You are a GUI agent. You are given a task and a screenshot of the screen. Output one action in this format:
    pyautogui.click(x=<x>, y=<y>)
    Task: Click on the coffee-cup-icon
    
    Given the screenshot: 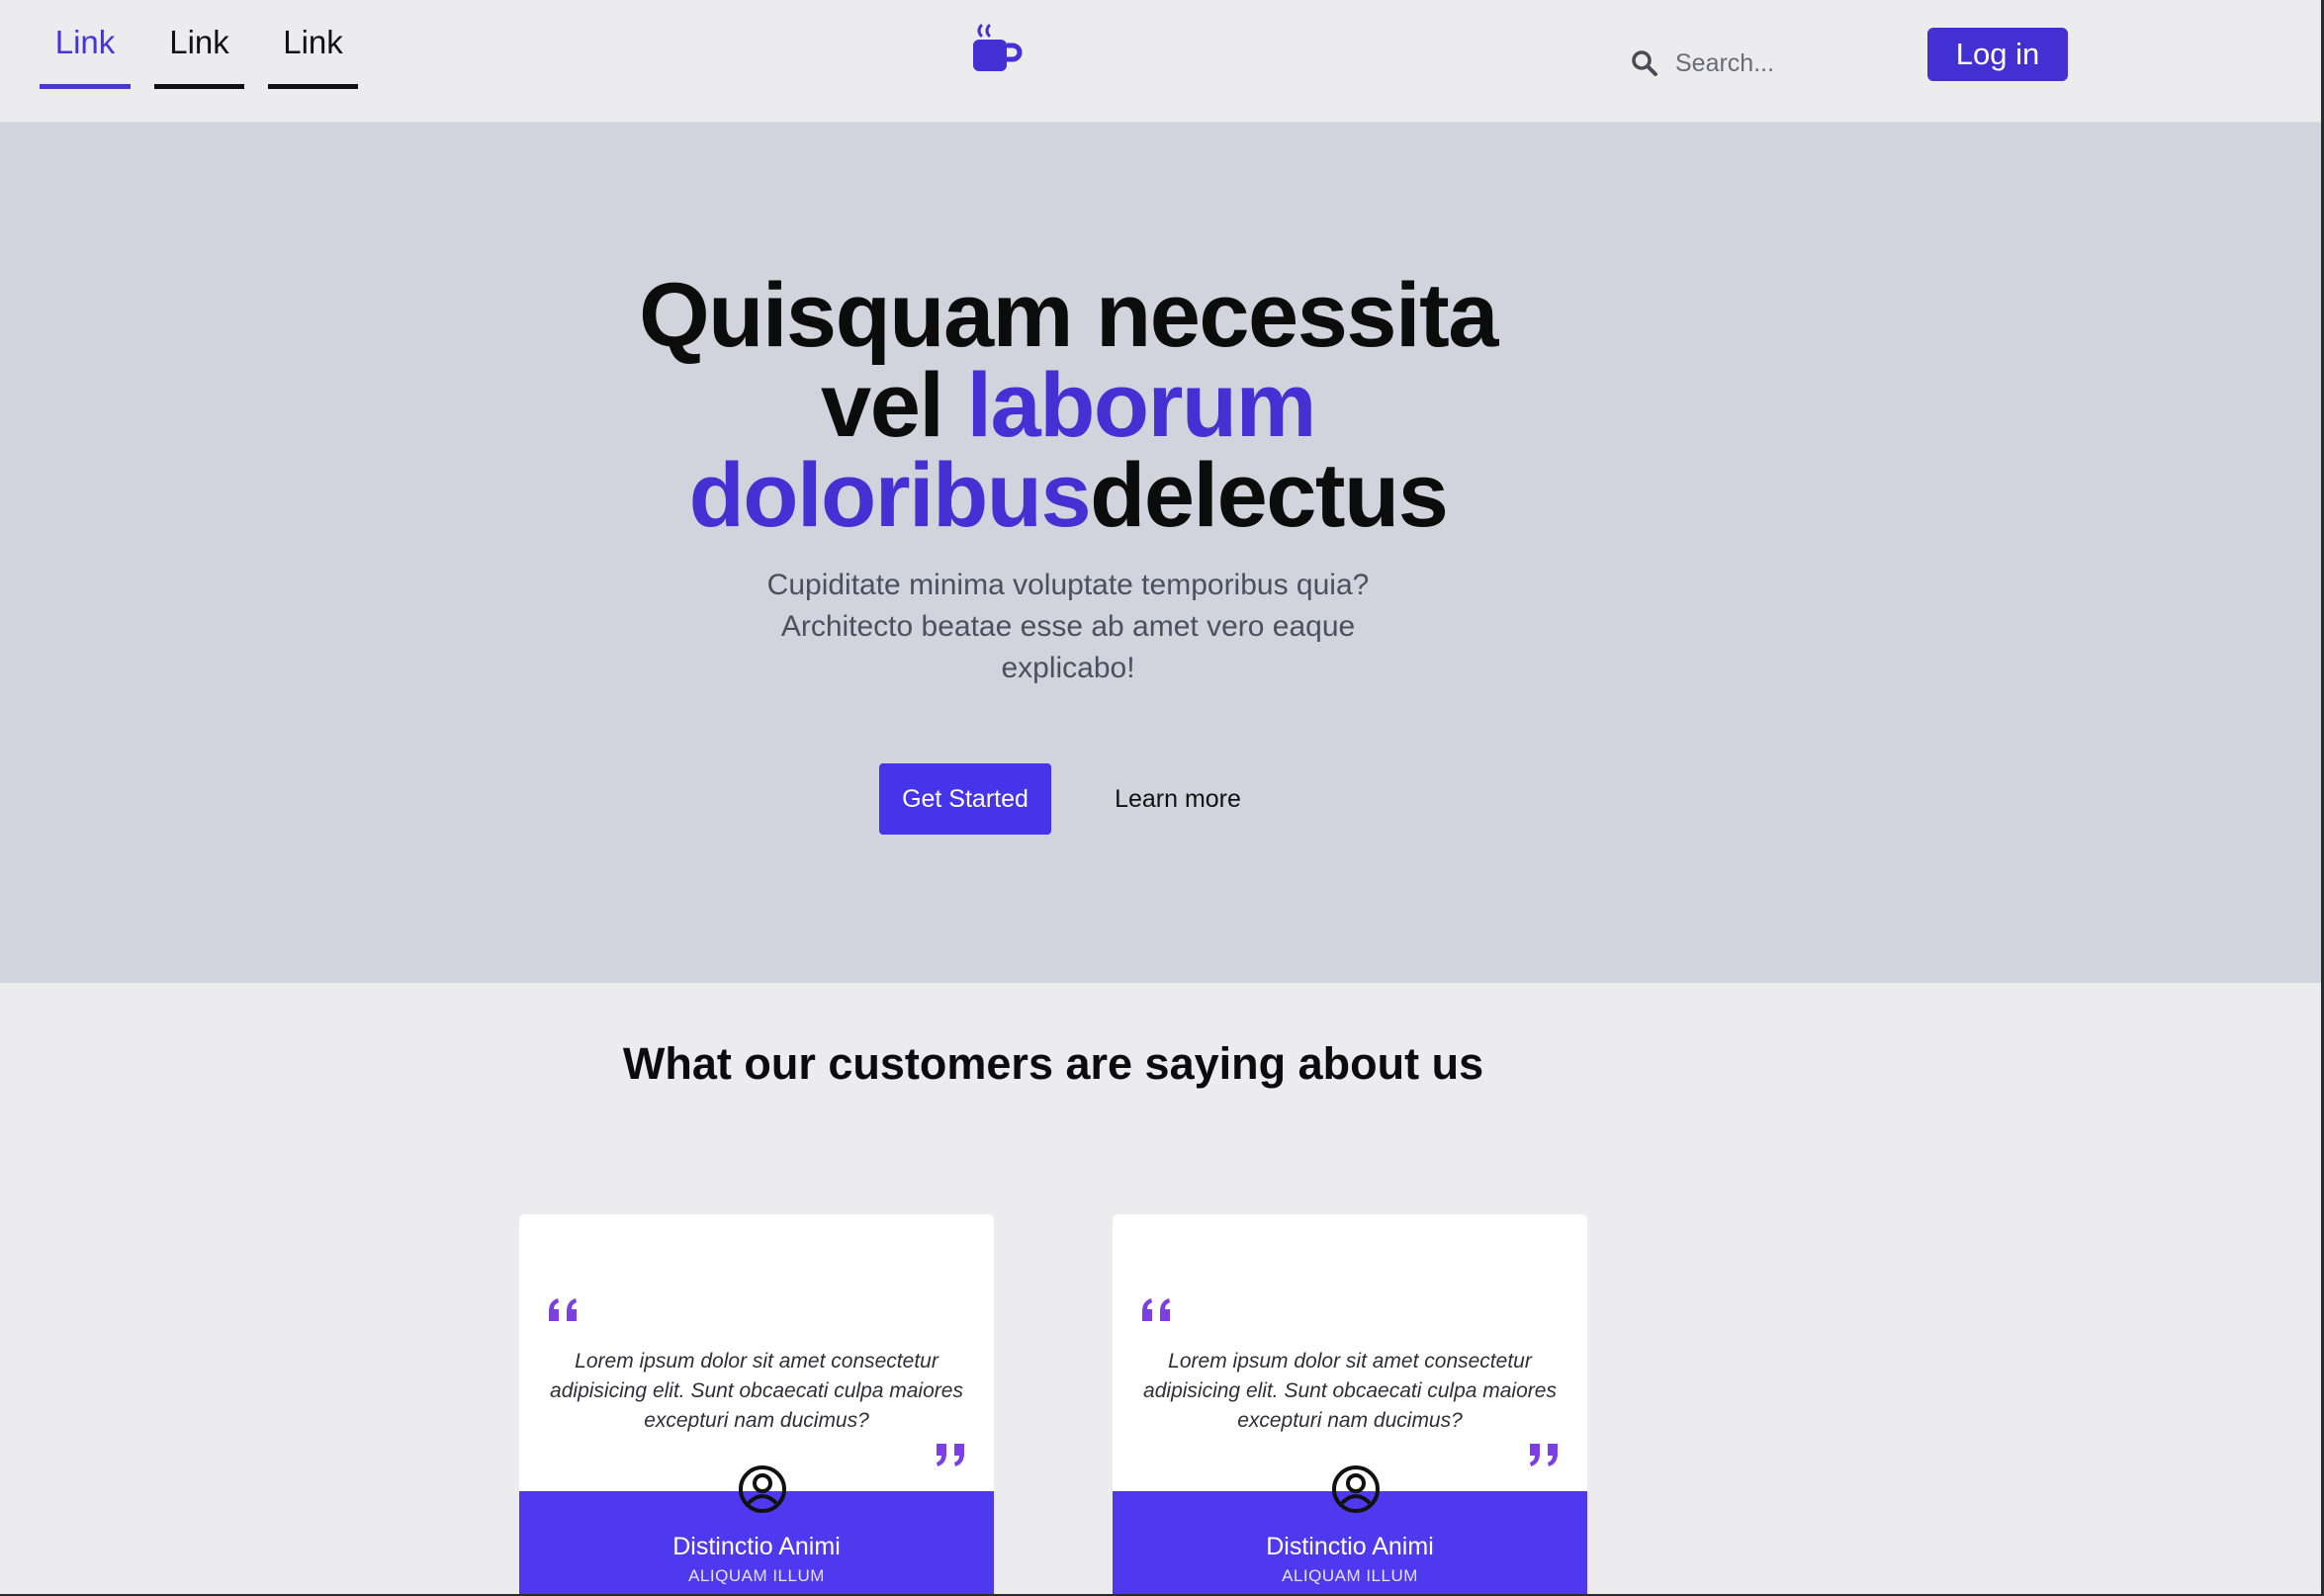 What is the action you would take?
    pyautogui.click(x=996, y=48)
    